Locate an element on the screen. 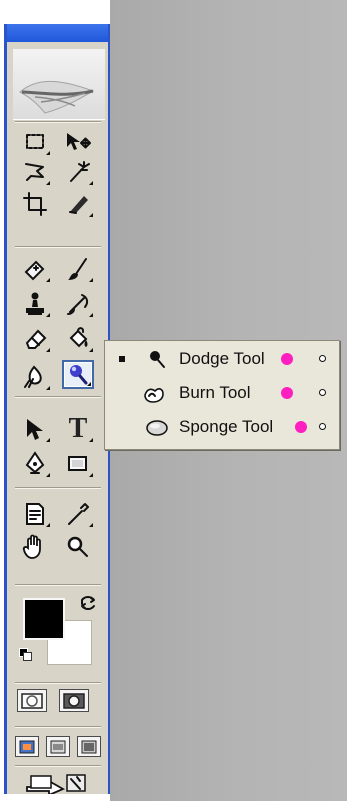 The width and height of the screenshot is (347, 801). zoom-tool-icon is located at coordinates (78, 546).